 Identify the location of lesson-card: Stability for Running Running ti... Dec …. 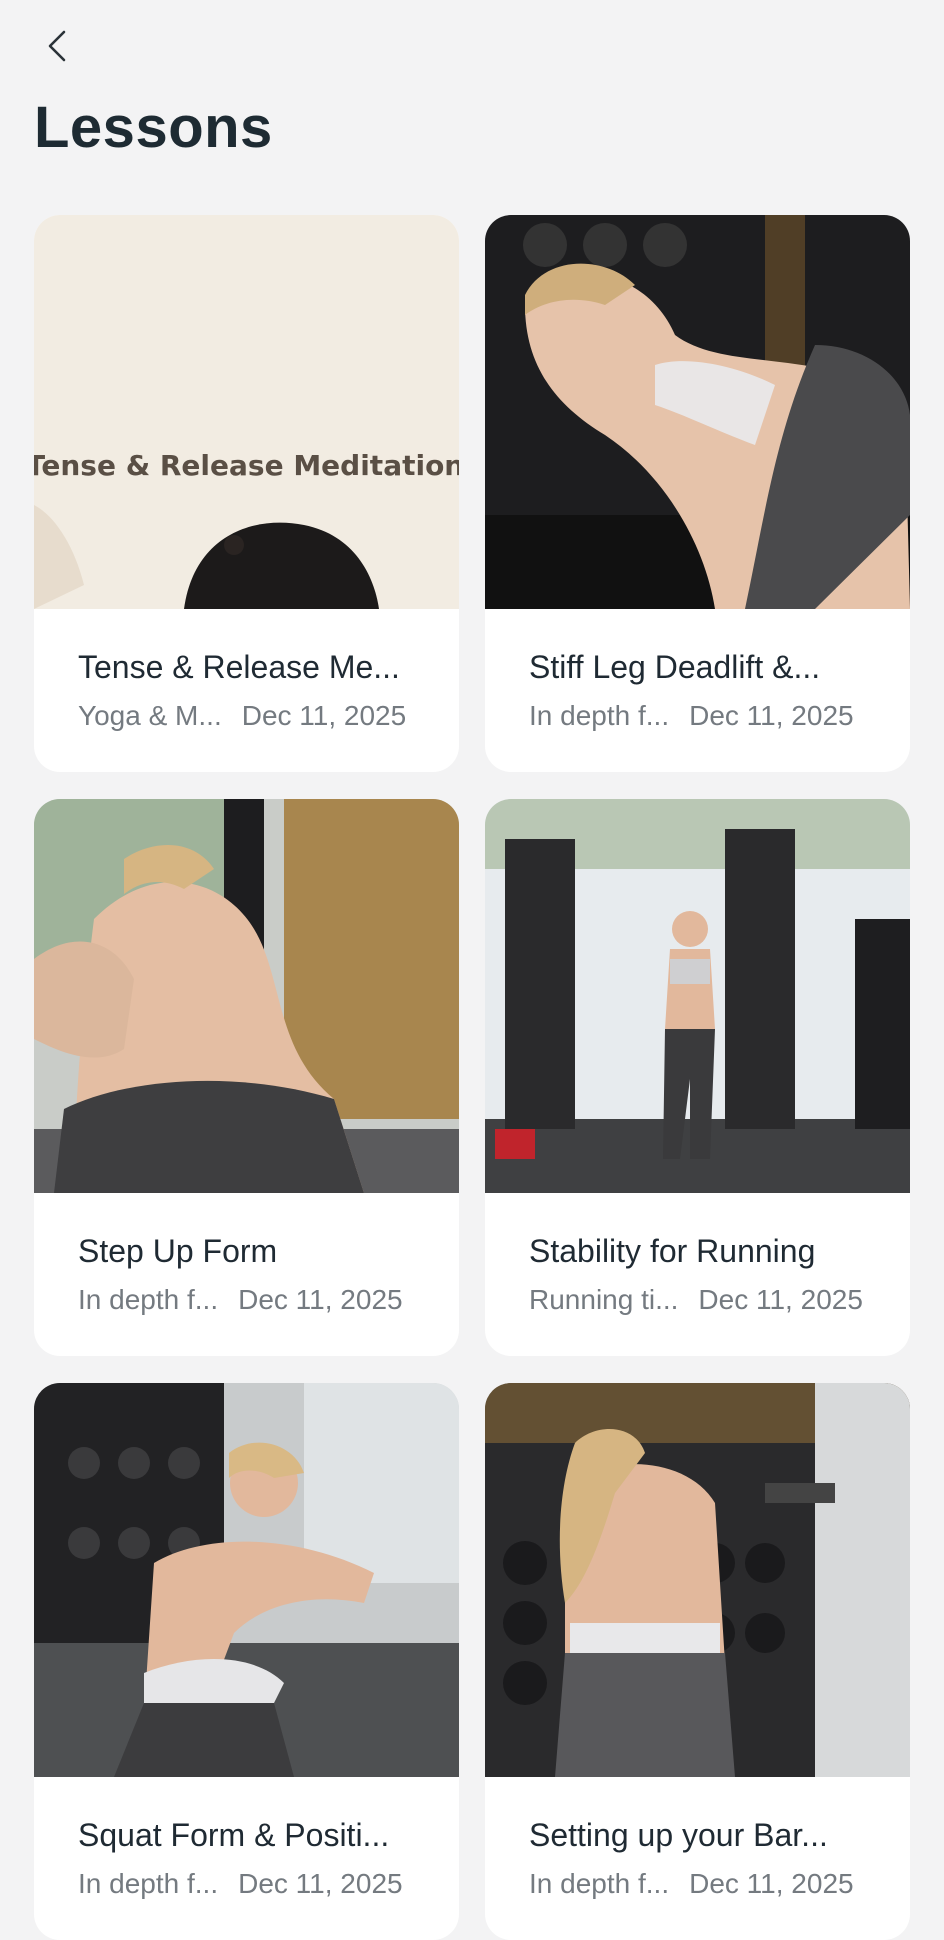
(697, 1077).